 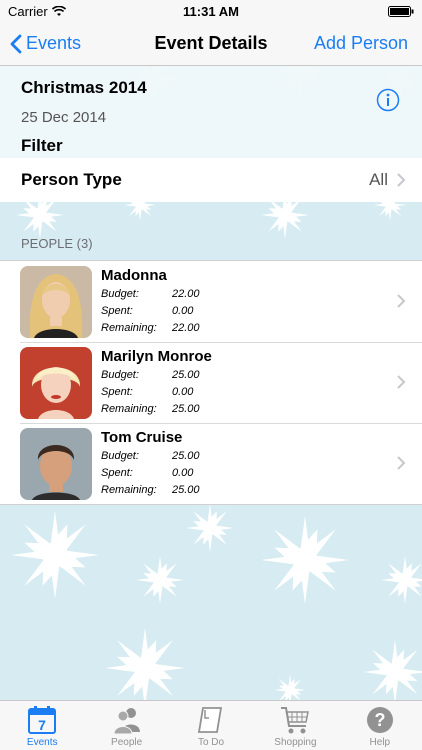 I want to click on person-type-value: All, so click(x=378, y=179).